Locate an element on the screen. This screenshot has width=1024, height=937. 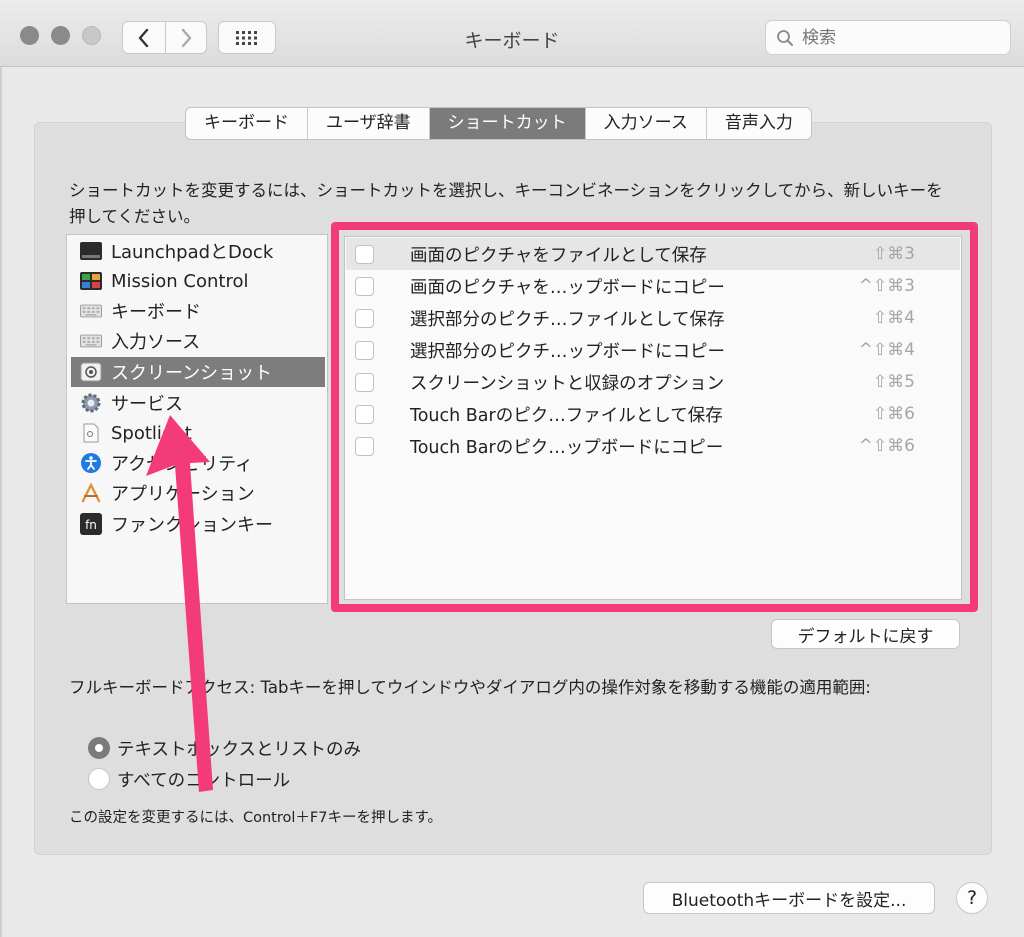
category-item-spotlight: Spotlight is located at coordinates (198, 433).